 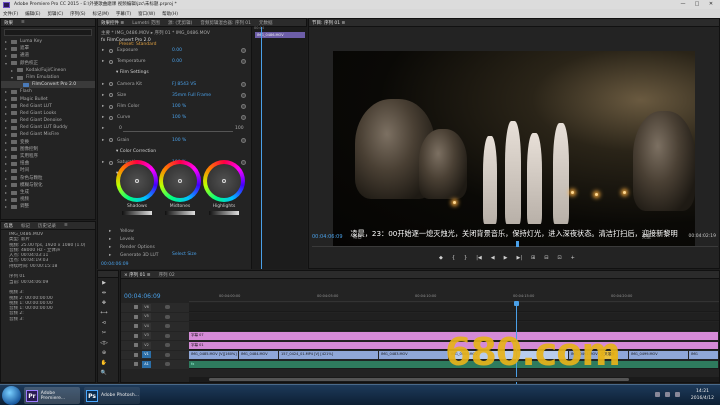 What do you see at coordinates (329, 355) in the screenshot?
I see `timeline-clip: 157_0424_01.MP4 [V] [421%]` at bounding box center [329, 355].